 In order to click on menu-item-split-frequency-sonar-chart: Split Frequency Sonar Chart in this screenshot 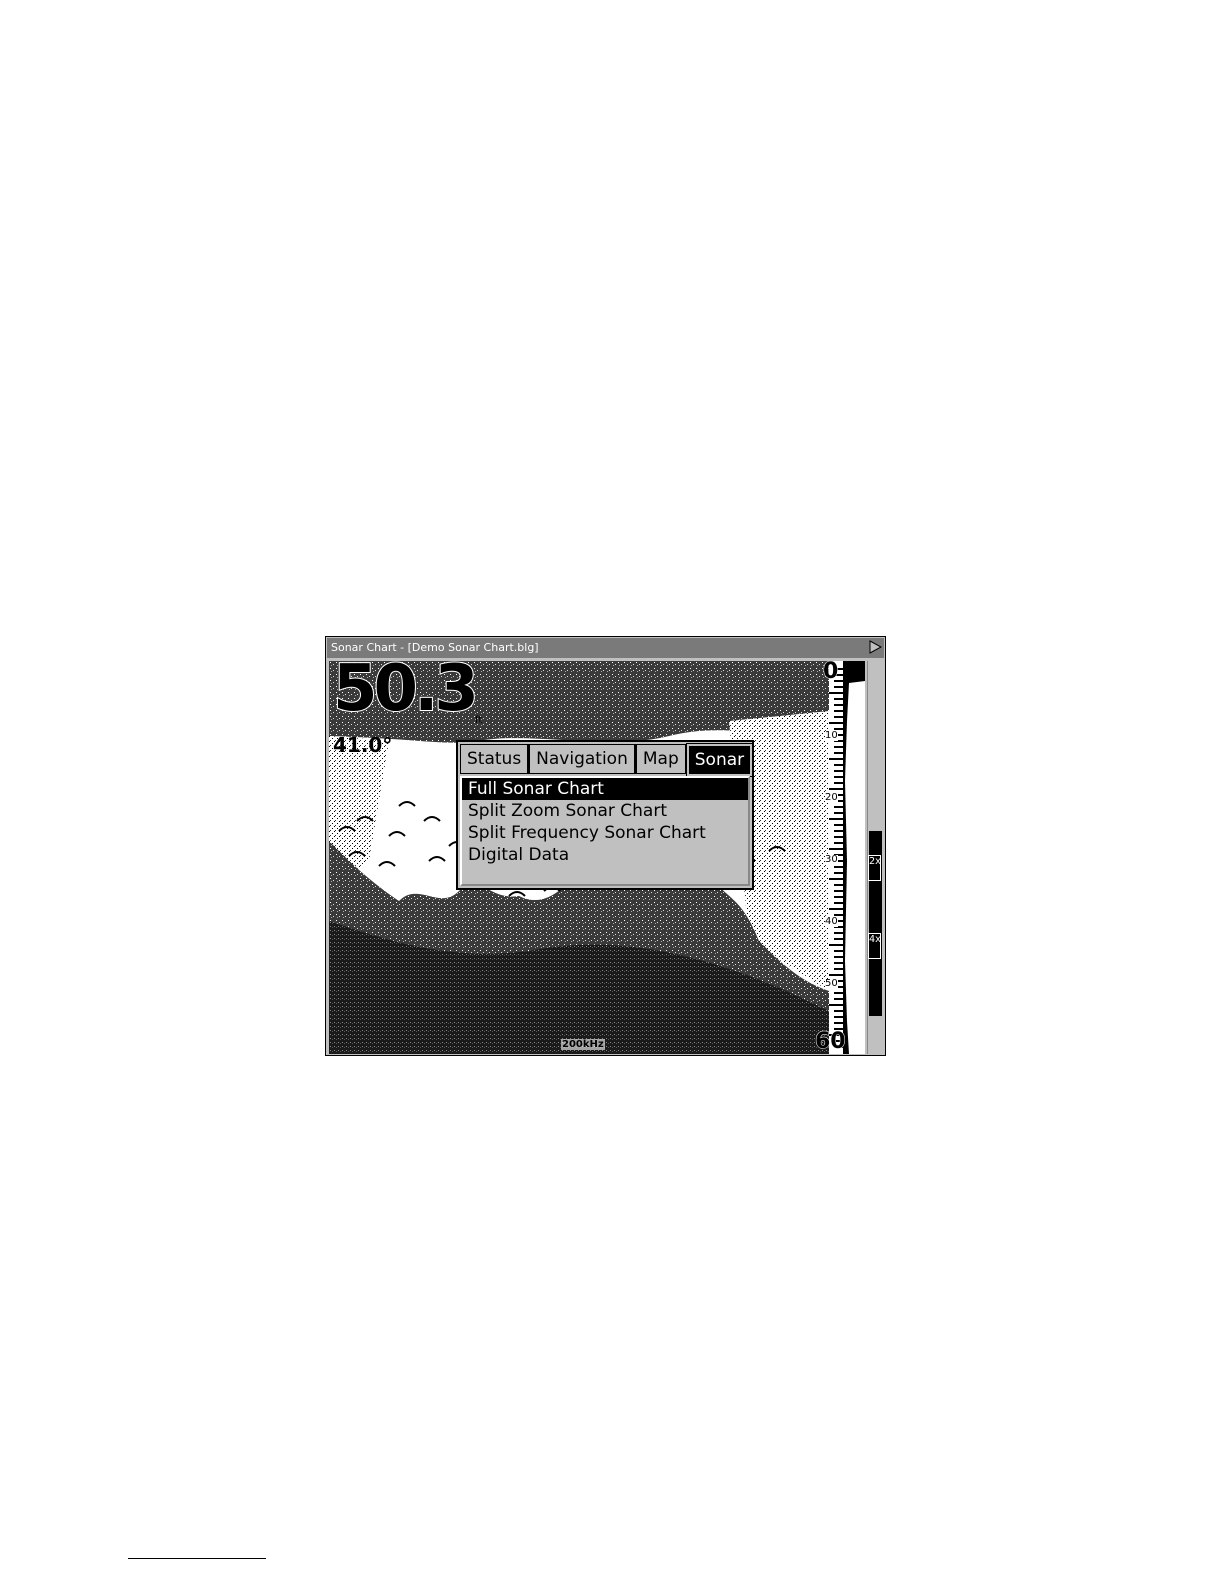, I will do `click(605, 833)`.